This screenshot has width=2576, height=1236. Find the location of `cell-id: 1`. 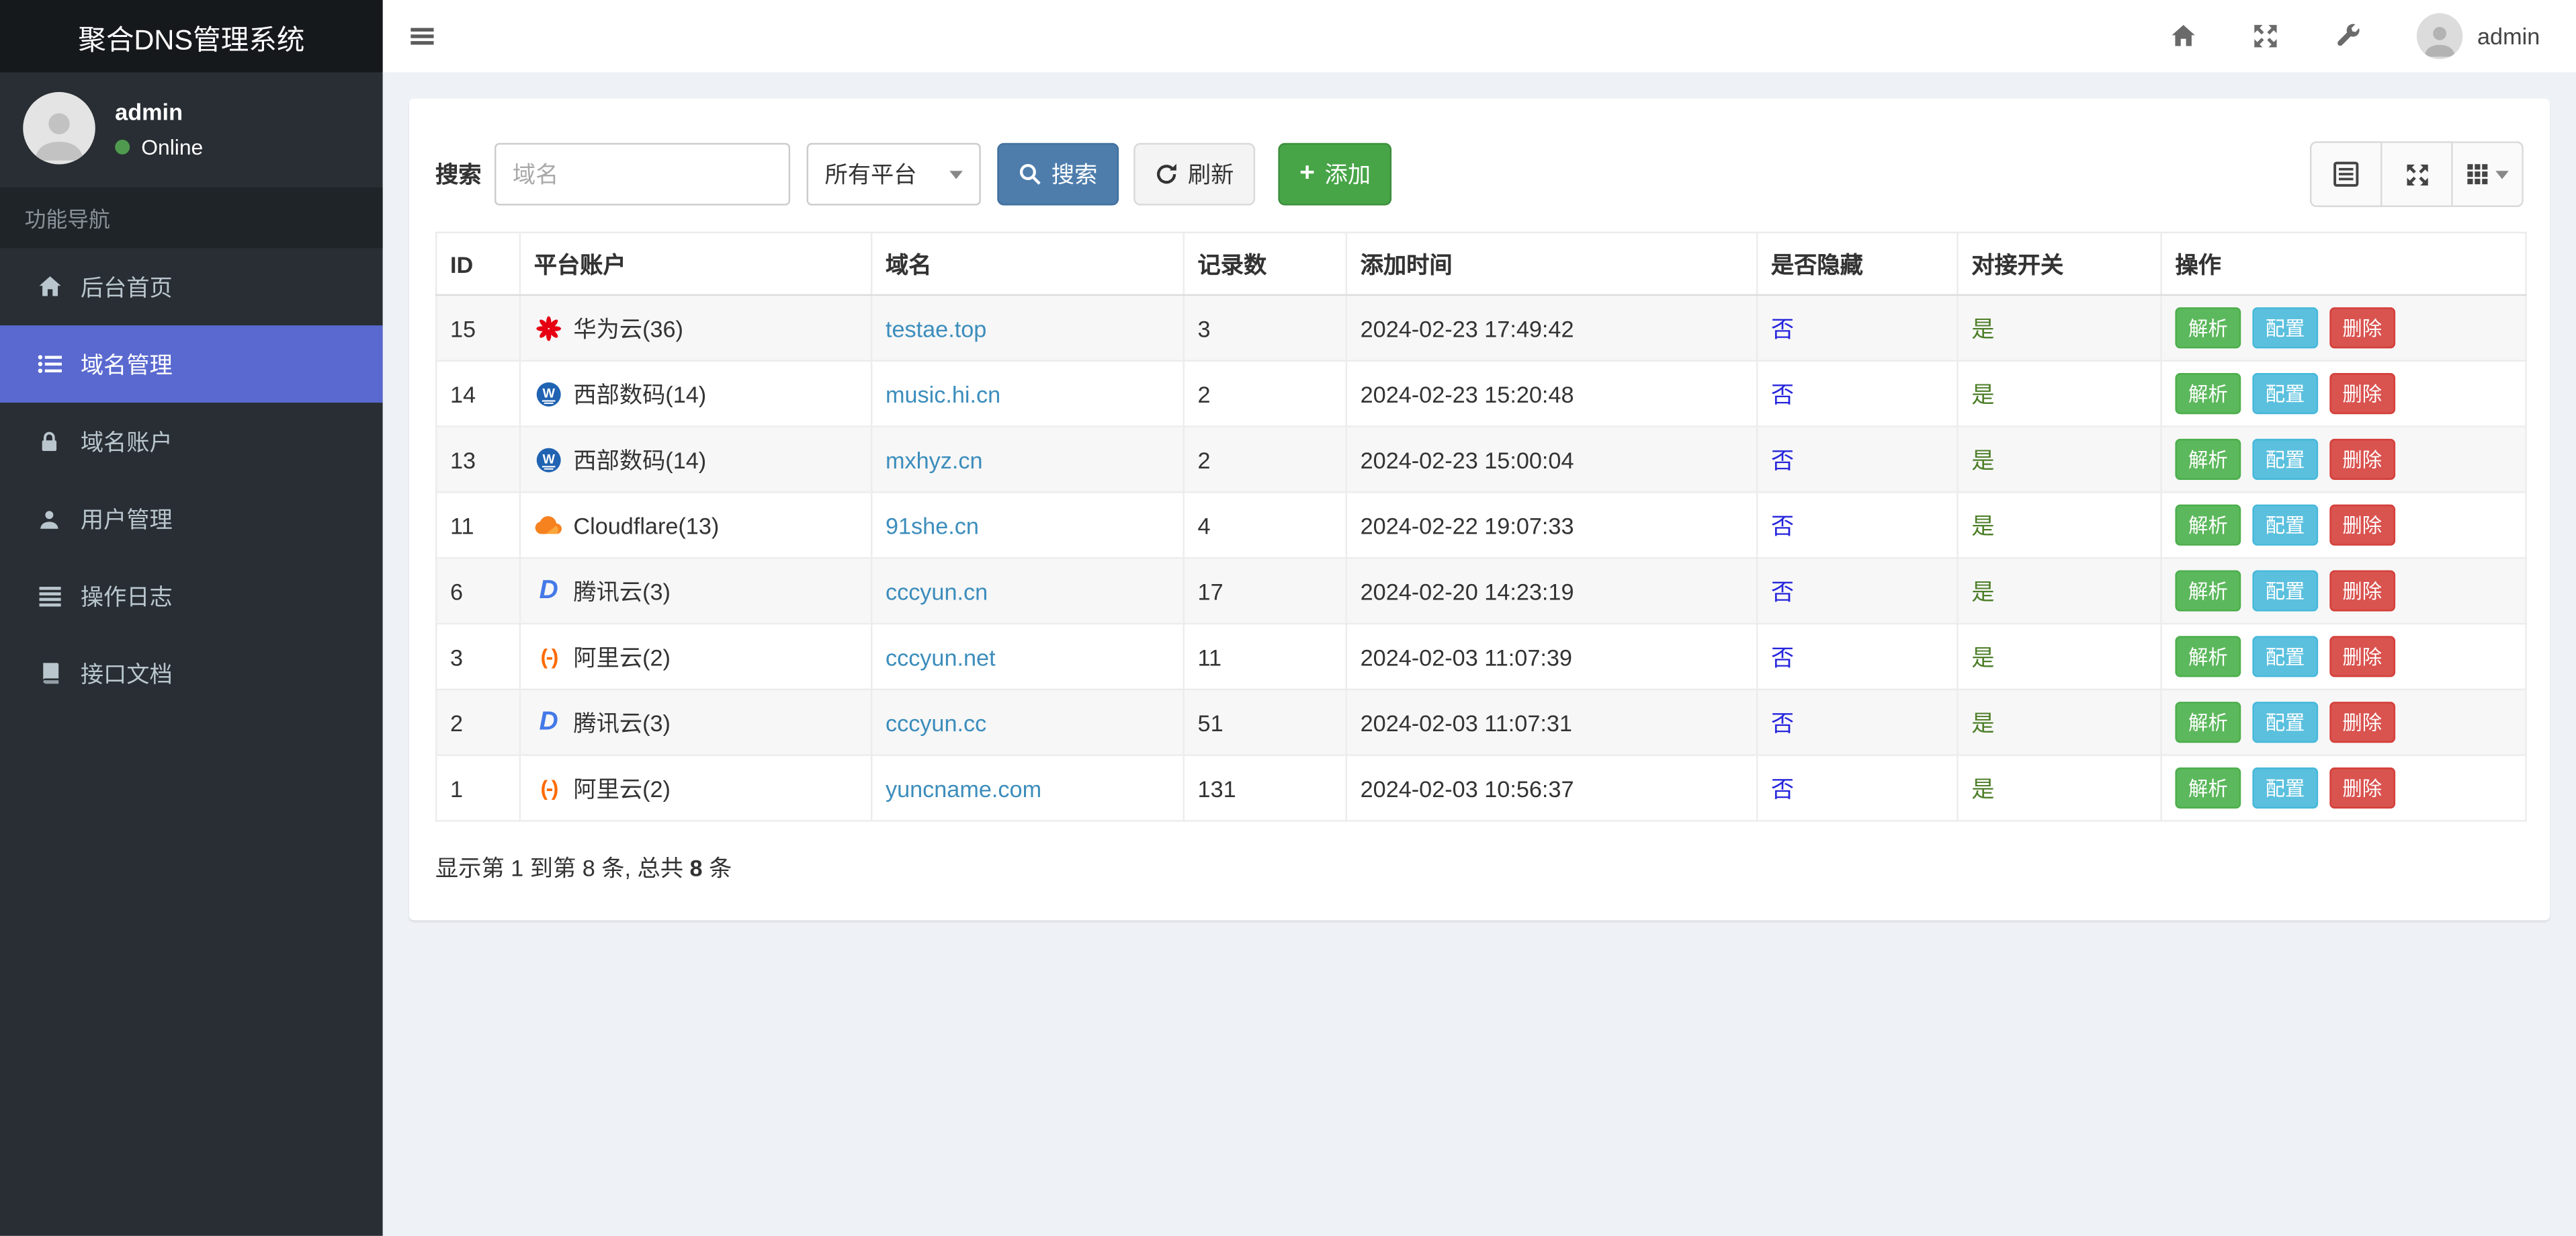

cell-id: 1 is located at coordinates (478, 788).